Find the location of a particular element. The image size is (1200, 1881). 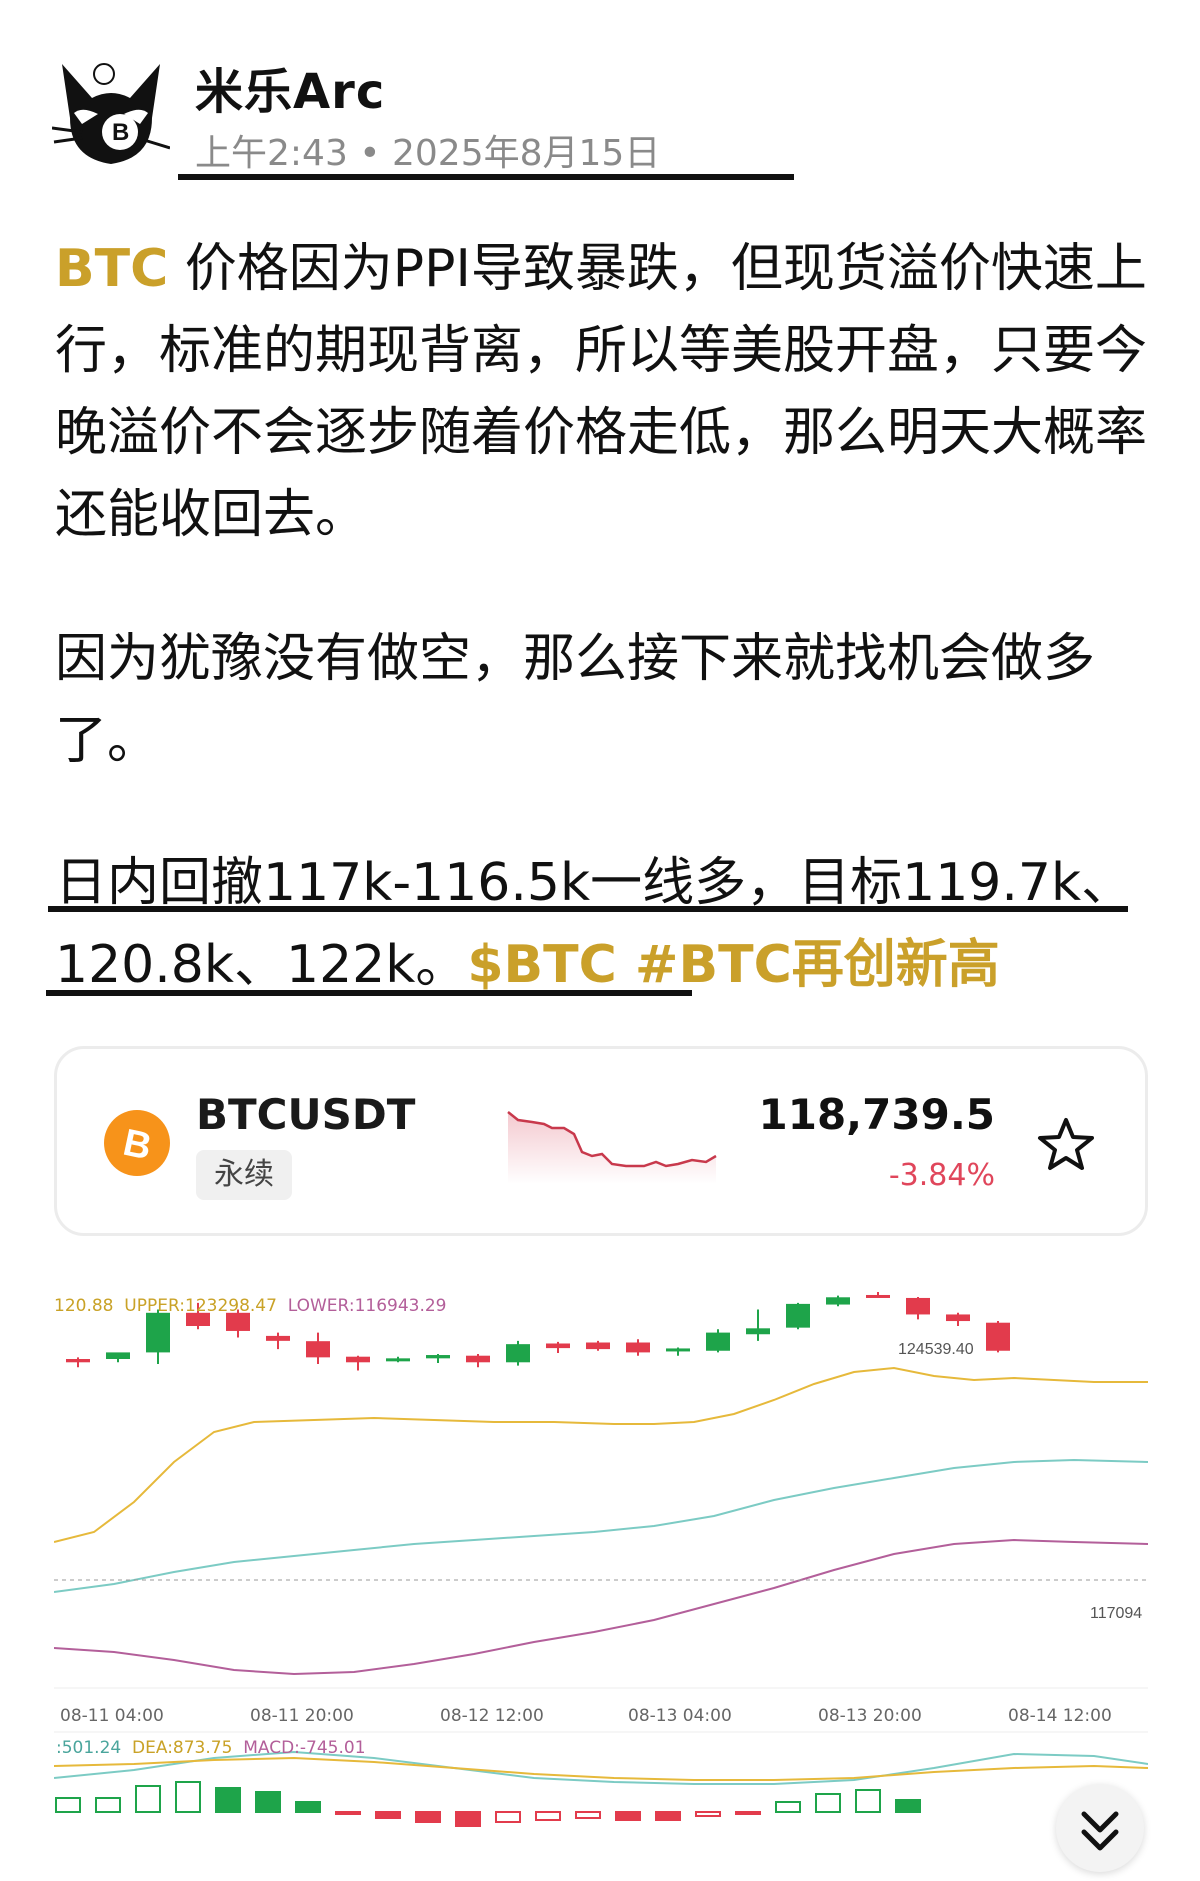

x-axis-label: 08-11 04:00 is located at coordinates (112, 1716).